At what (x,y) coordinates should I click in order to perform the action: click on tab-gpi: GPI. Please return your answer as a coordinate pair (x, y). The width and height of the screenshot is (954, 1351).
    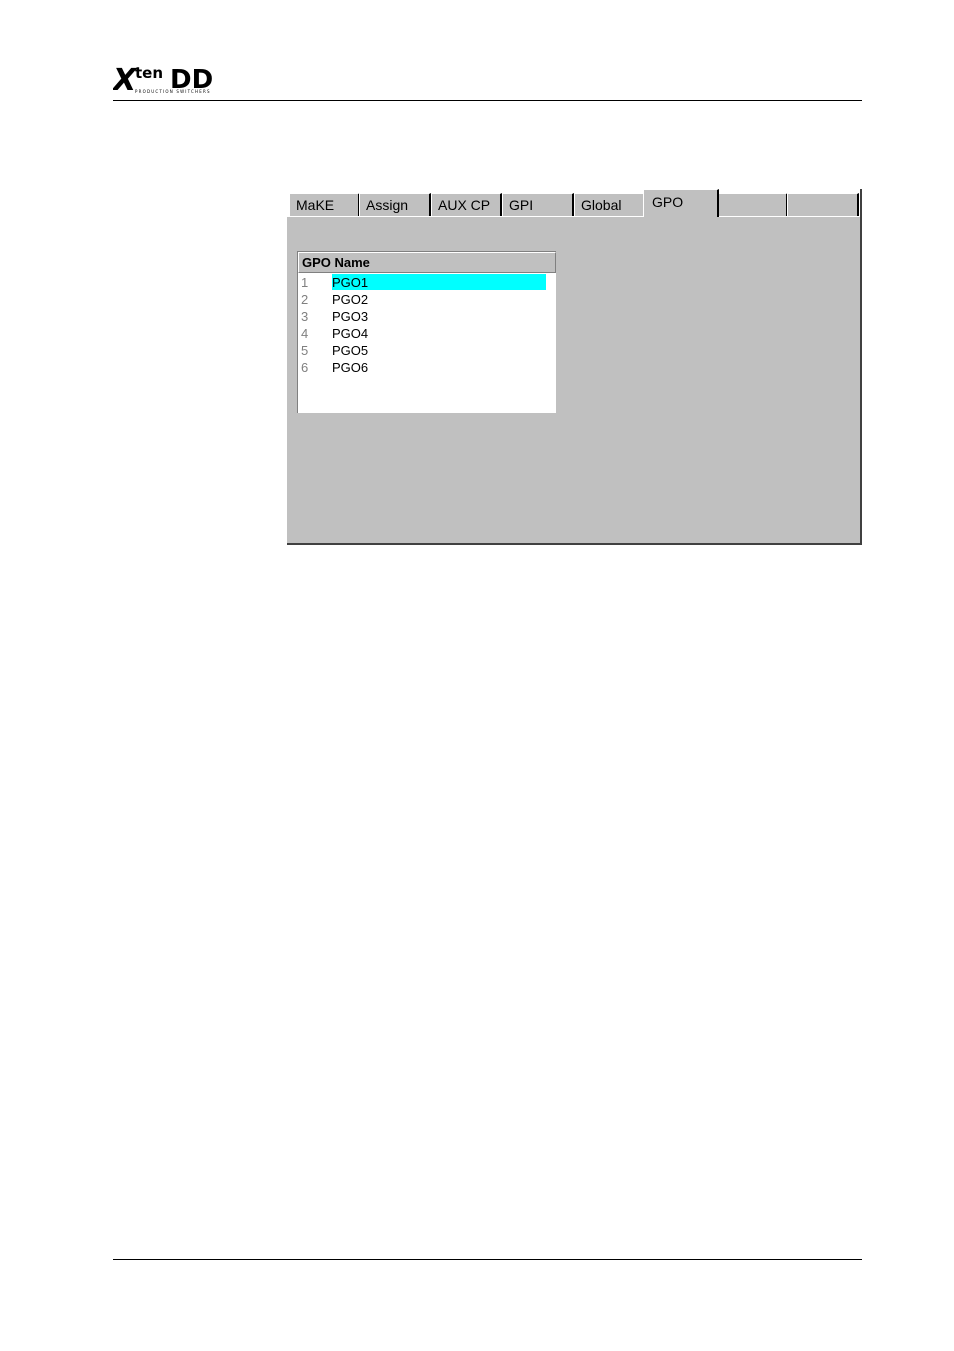
    Looking at the image, I should click on (538, 205).